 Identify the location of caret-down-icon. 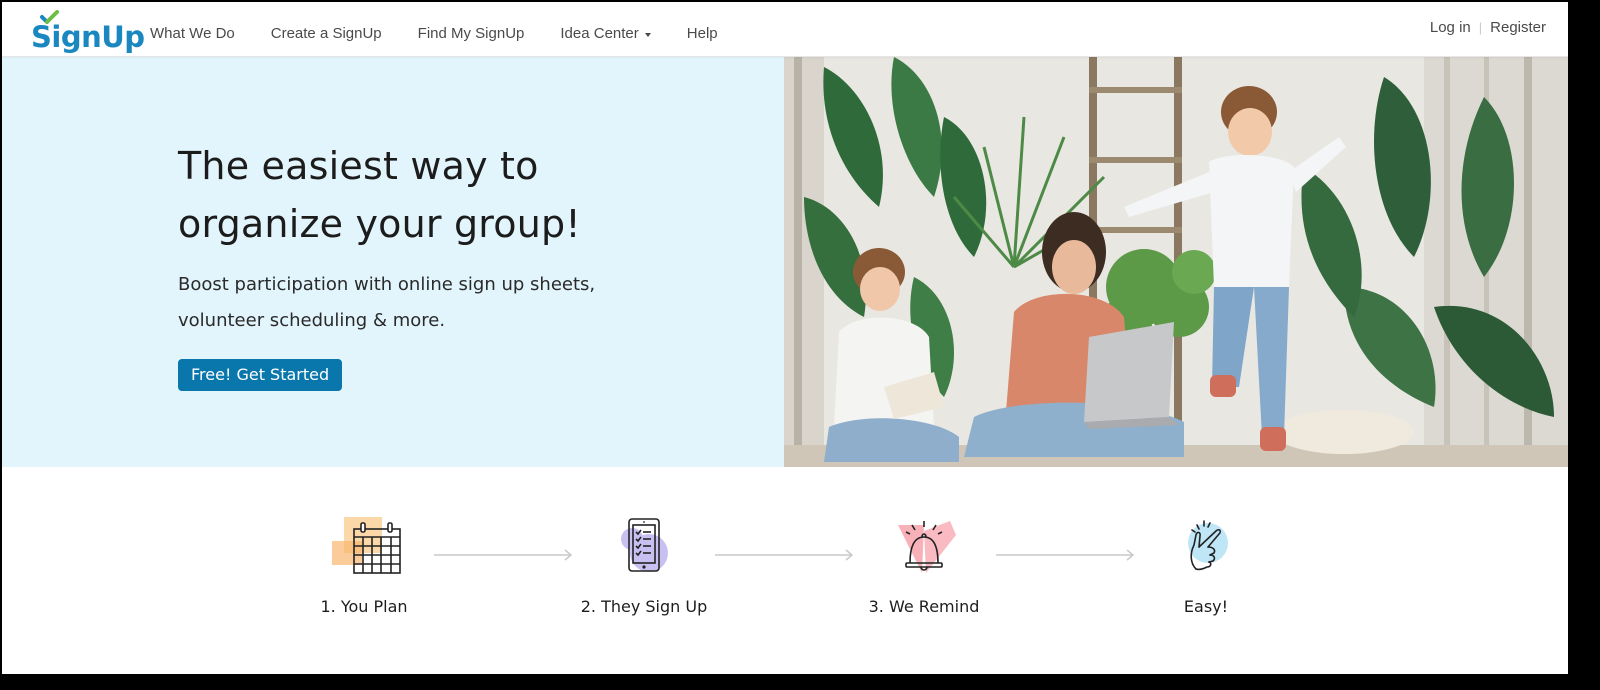
(647, 34).